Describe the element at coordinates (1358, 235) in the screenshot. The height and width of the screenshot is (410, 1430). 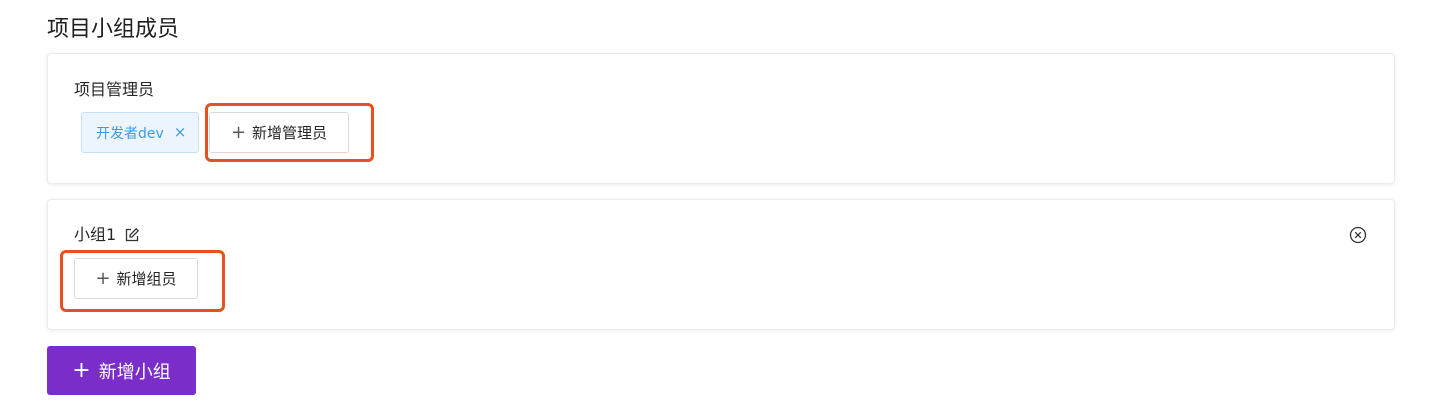
I see `close-circle-icon` at that location.